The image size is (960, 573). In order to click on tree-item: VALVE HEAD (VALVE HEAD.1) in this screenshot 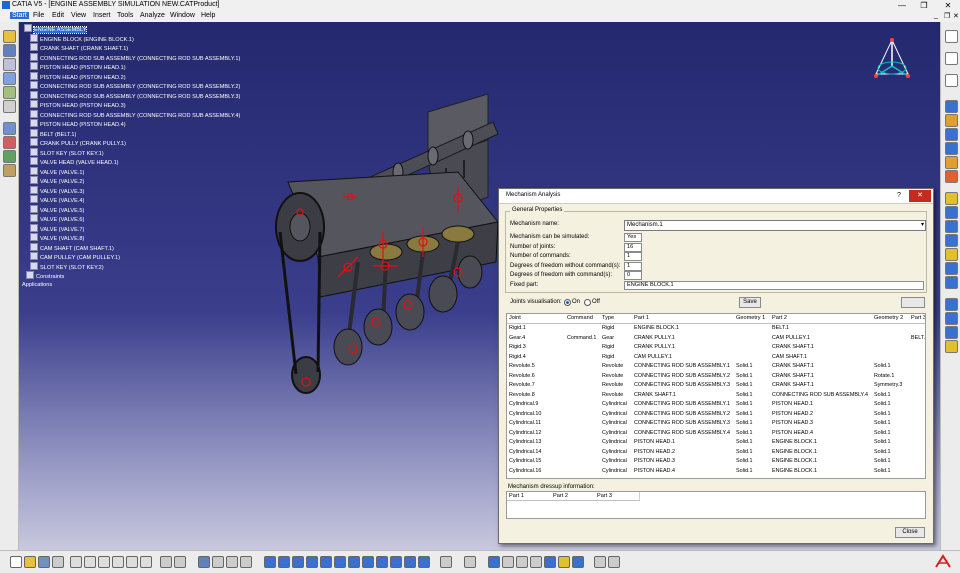, I will do `click(74, 162)`.